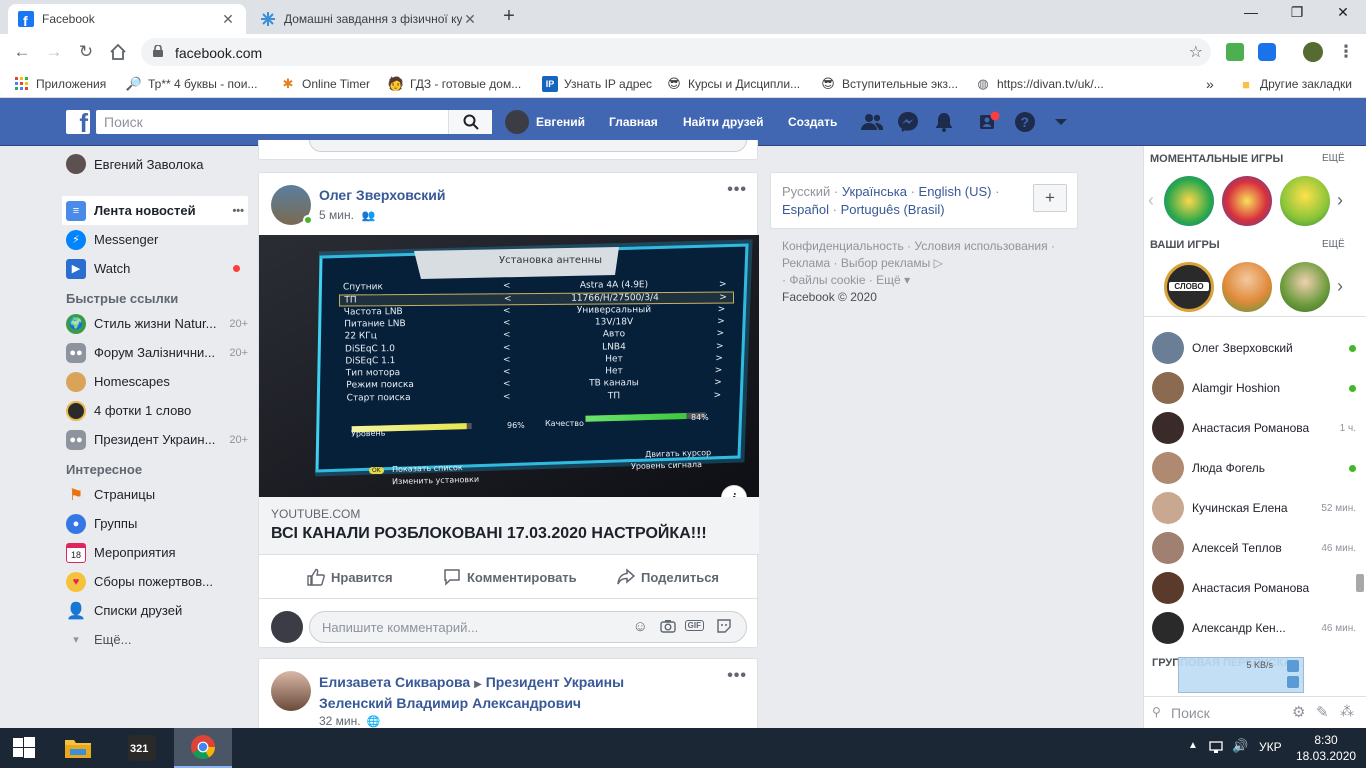  I want to click on footer-link: Условия использования, so click(980, 246).